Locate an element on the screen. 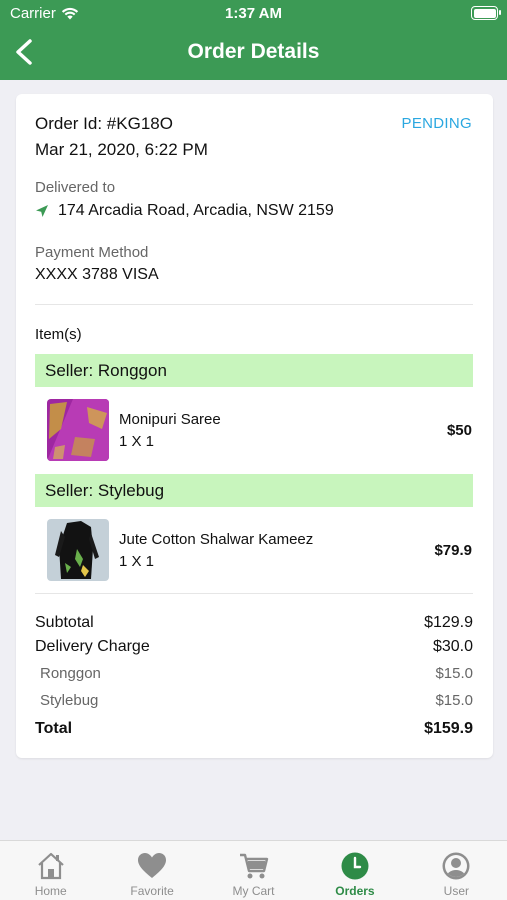 This screenshot has width=507, height=900. tab-orders: Orders is located at coordinates (354, 870).